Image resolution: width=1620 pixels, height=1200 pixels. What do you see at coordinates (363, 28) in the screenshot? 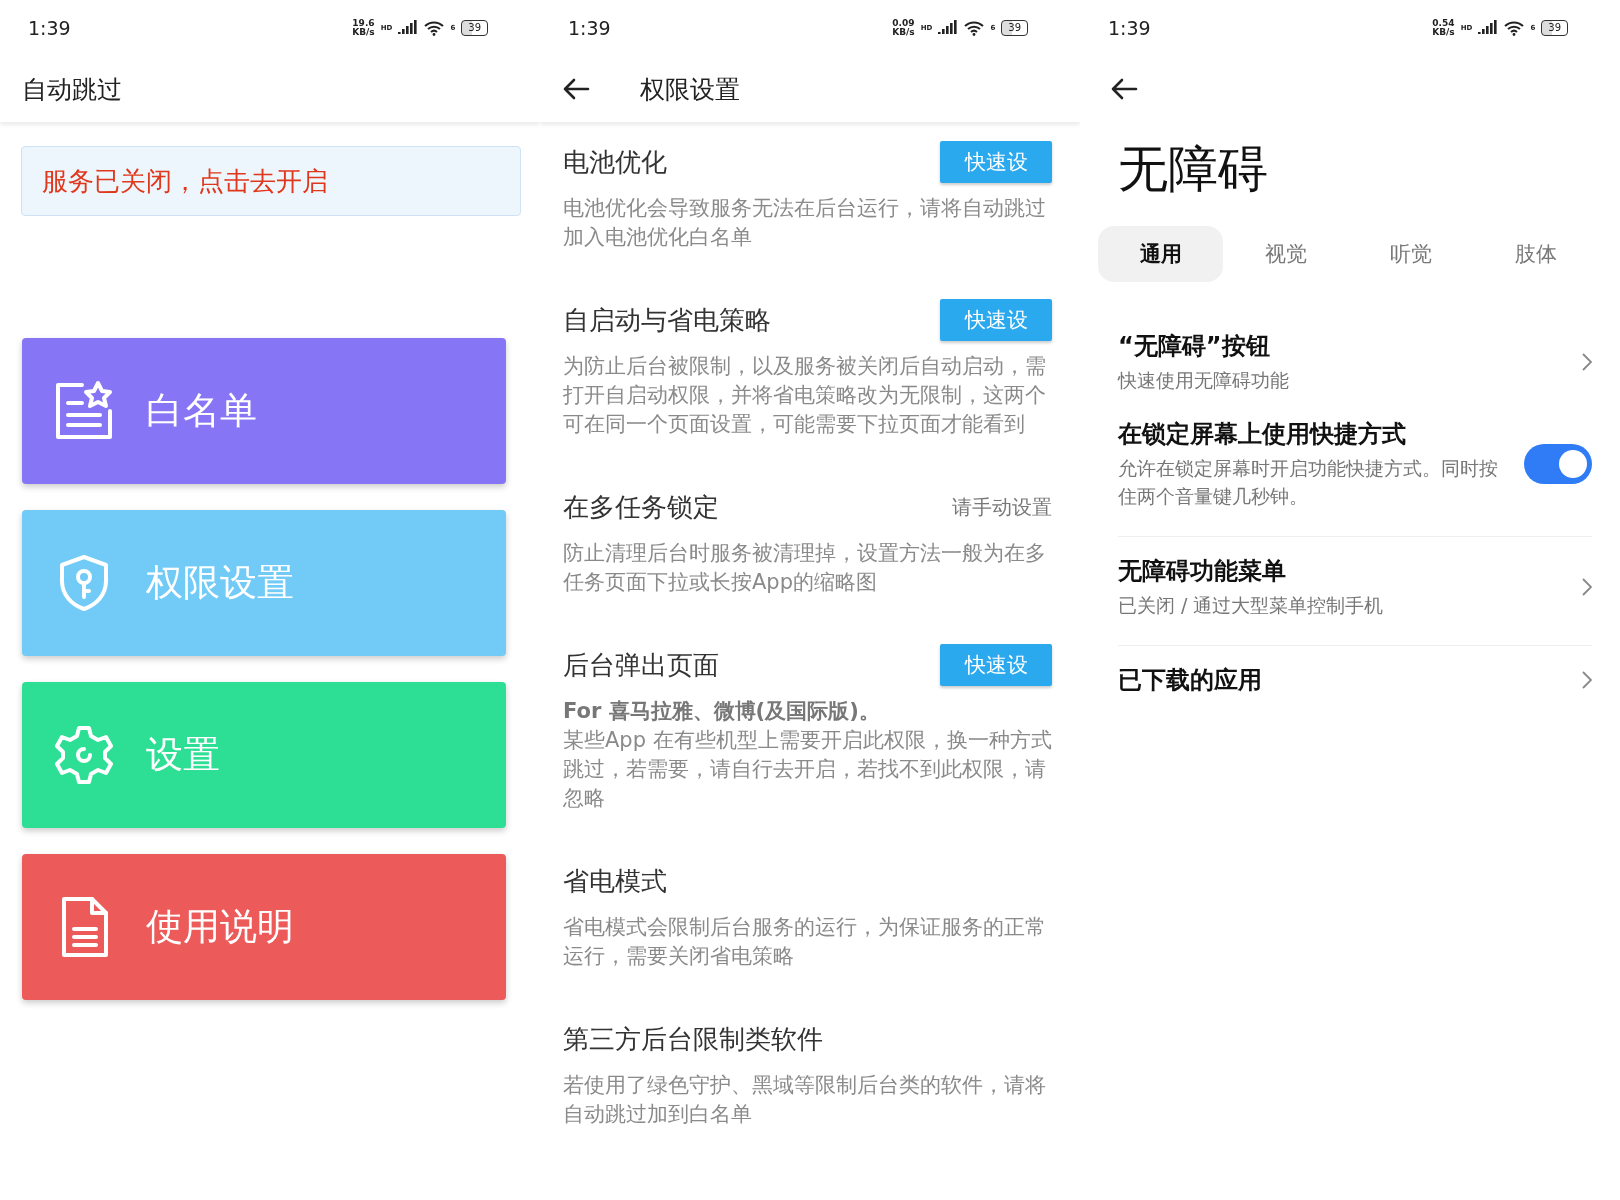
I see `network-speed: 19.6 KB/s` at bounding box center [363, 28].